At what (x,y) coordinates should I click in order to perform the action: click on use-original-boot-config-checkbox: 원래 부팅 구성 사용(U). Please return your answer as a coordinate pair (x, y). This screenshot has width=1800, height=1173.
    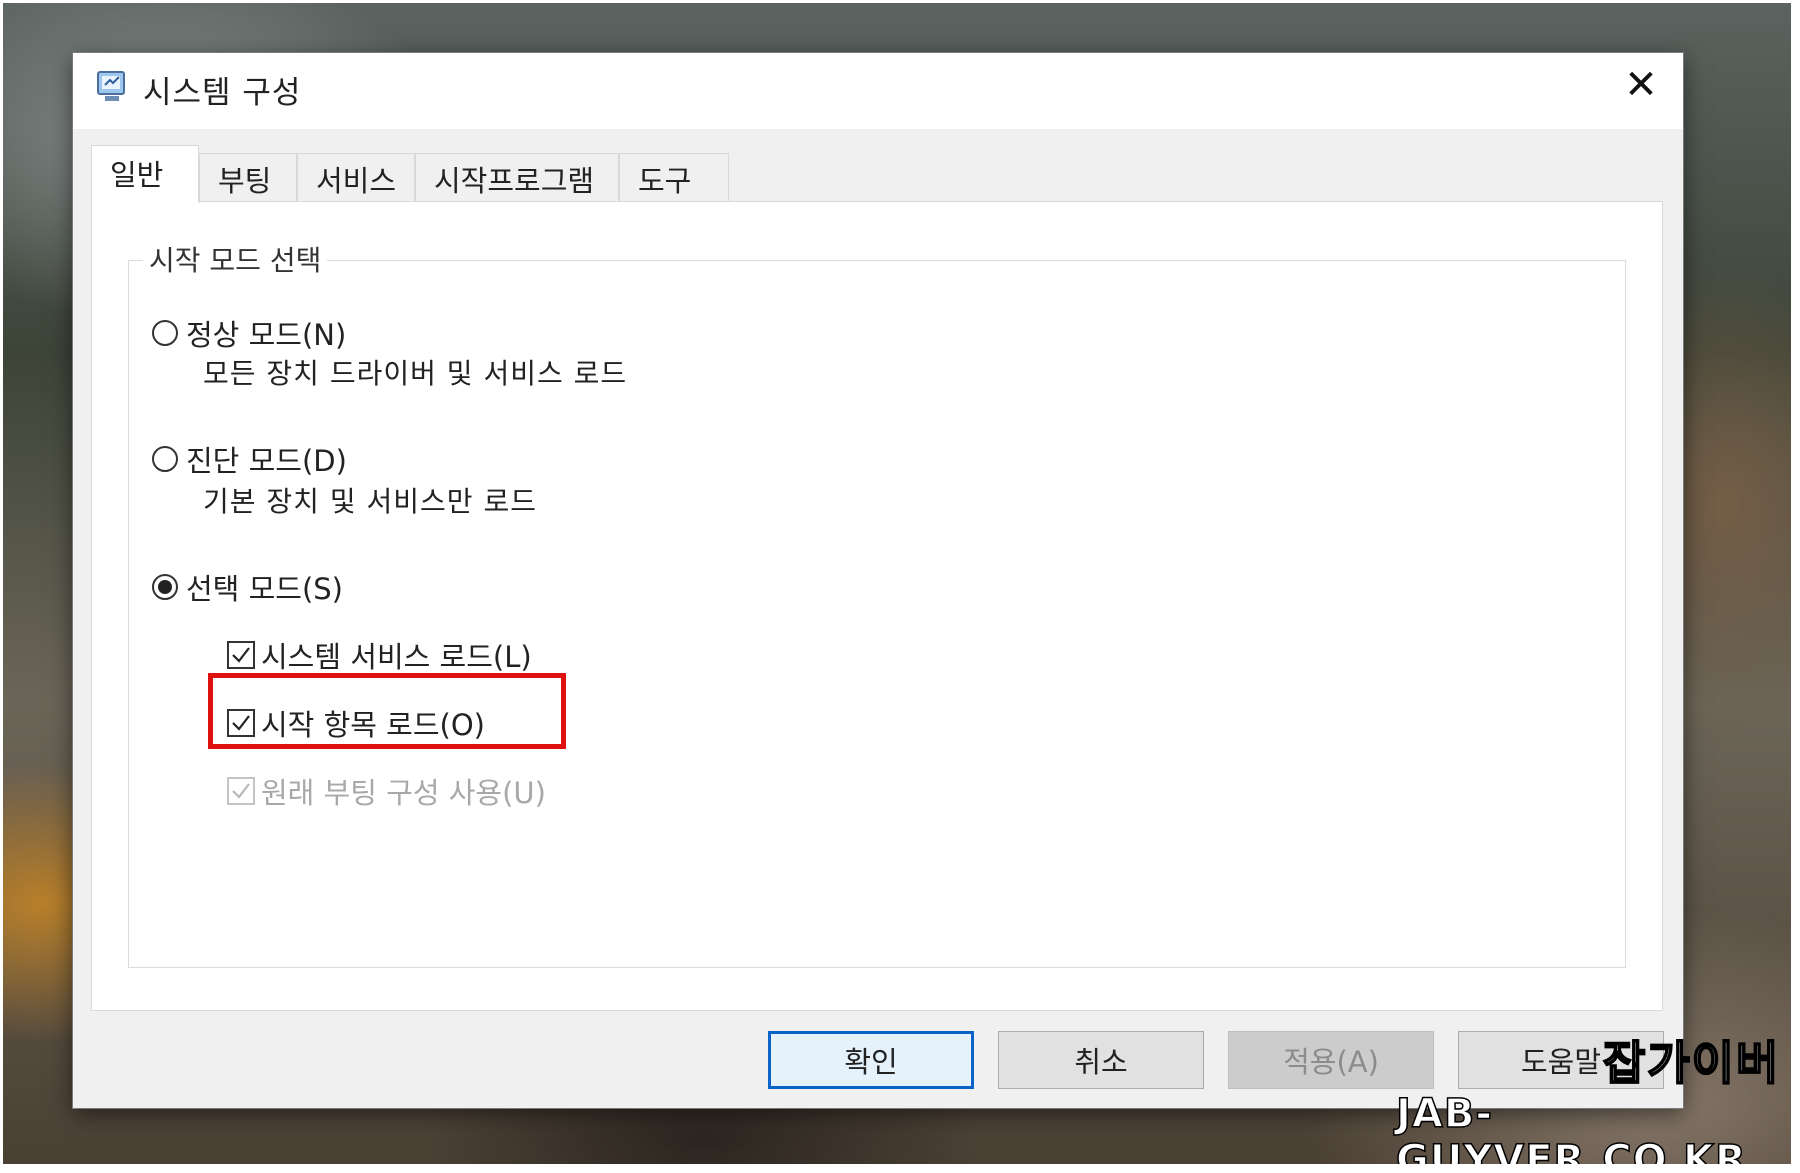
    Looking at the image, I should click on (386, 791).